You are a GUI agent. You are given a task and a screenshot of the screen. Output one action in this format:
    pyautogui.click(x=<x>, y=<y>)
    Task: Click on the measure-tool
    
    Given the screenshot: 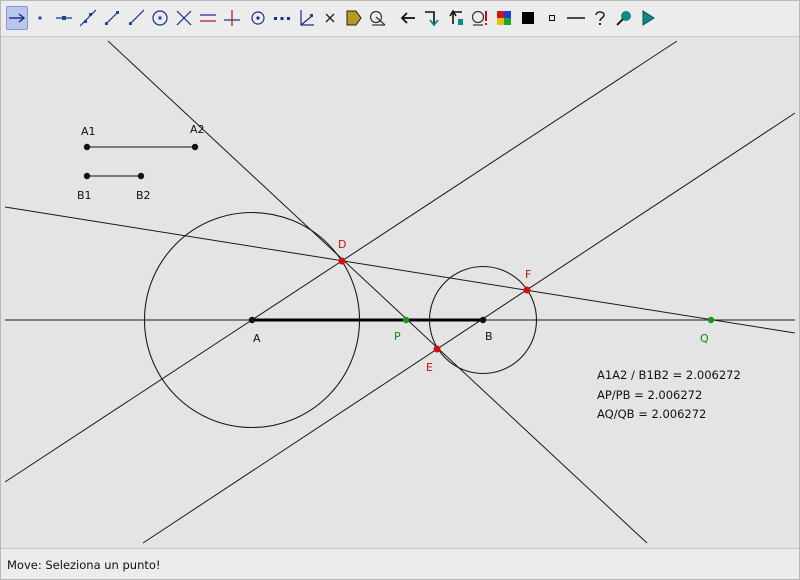 What is the action you would take?
    pyautogui.click(x=378, y=18)
    